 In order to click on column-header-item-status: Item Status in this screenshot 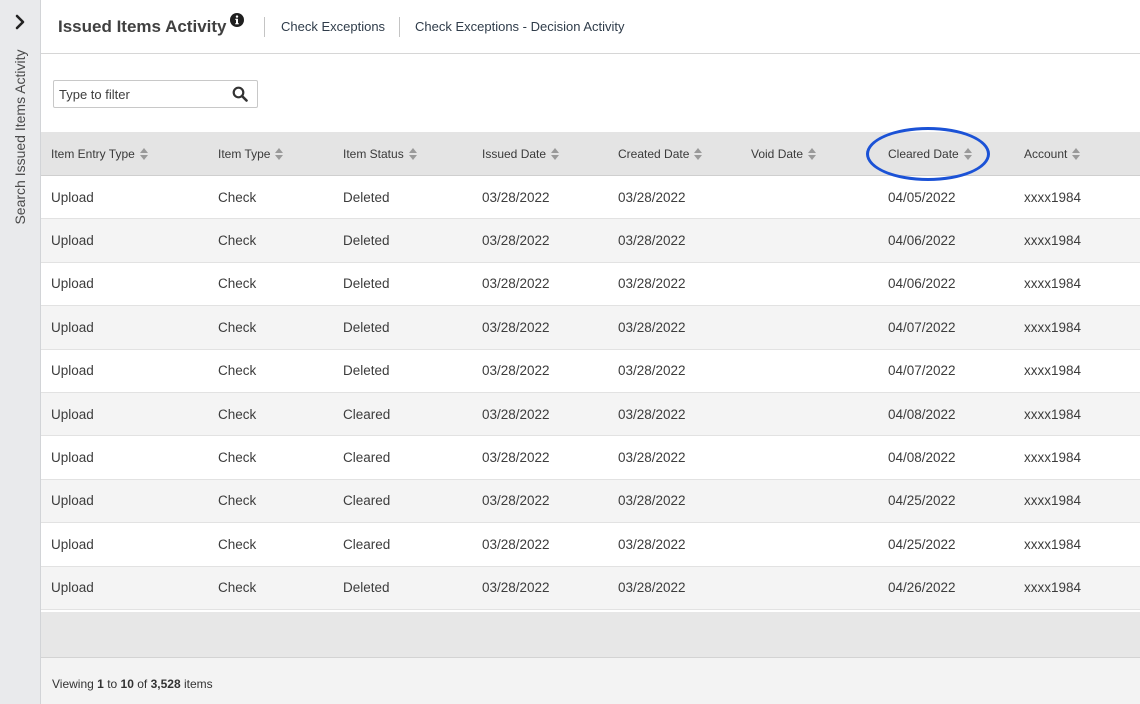, I will do `click(380, 153)`.